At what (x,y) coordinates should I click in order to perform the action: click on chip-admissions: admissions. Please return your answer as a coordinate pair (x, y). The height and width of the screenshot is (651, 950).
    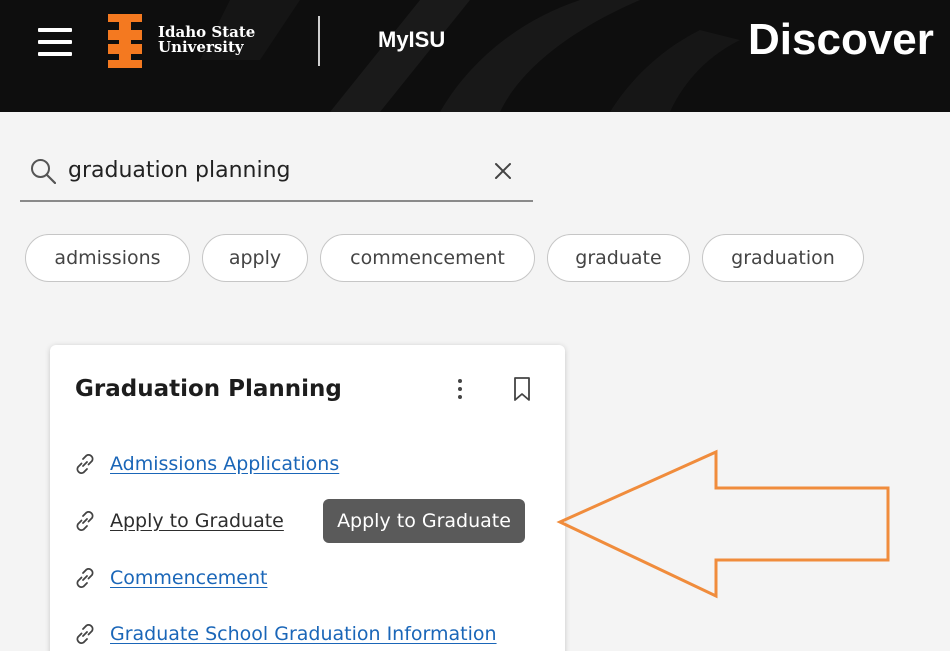
    Looking at the image, I should click on (107, 258).